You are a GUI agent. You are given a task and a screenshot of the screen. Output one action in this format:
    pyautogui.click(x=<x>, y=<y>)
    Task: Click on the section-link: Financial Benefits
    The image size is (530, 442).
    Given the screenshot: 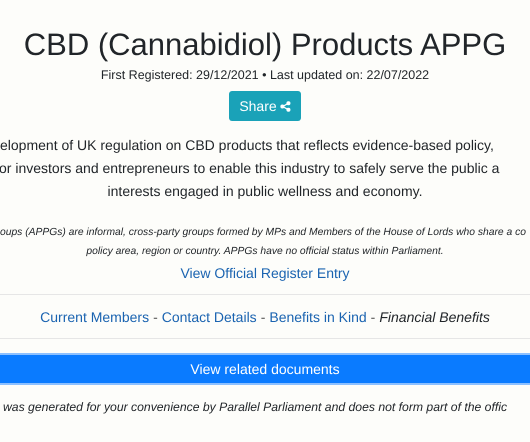 What is the action you would take?
    pyautogui.click(x=434, y=316)
    